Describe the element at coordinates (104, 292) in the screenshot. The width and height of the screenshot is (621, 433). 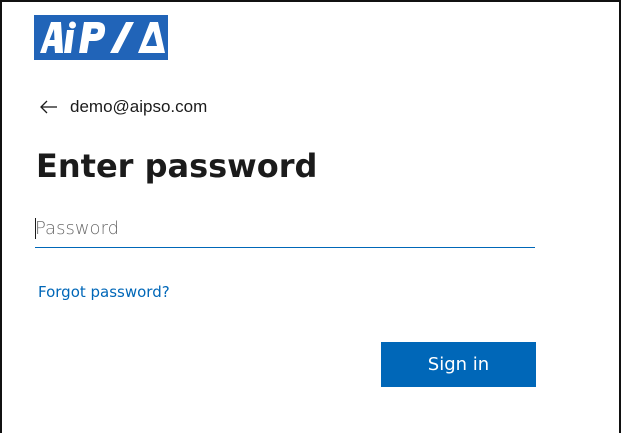
I see `forgot-password-link: Forgot password?` at that location.